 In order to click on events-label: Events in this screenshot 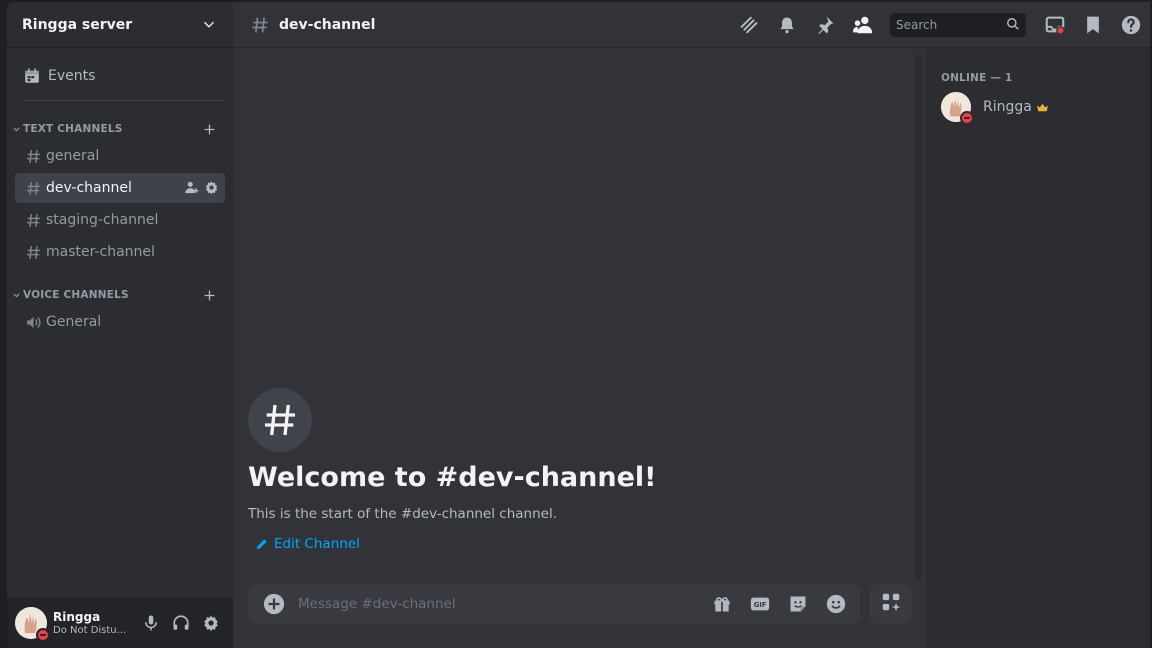, I will do `click(72, 76)`.